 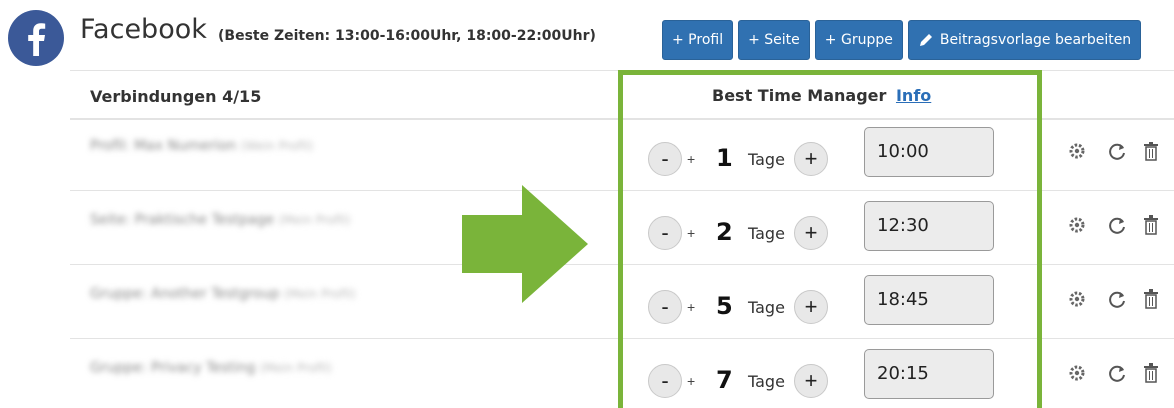 I want to click on edit-post-template-label: Beitragsvorlage bearbeiten, so click(x=1035, y=40).